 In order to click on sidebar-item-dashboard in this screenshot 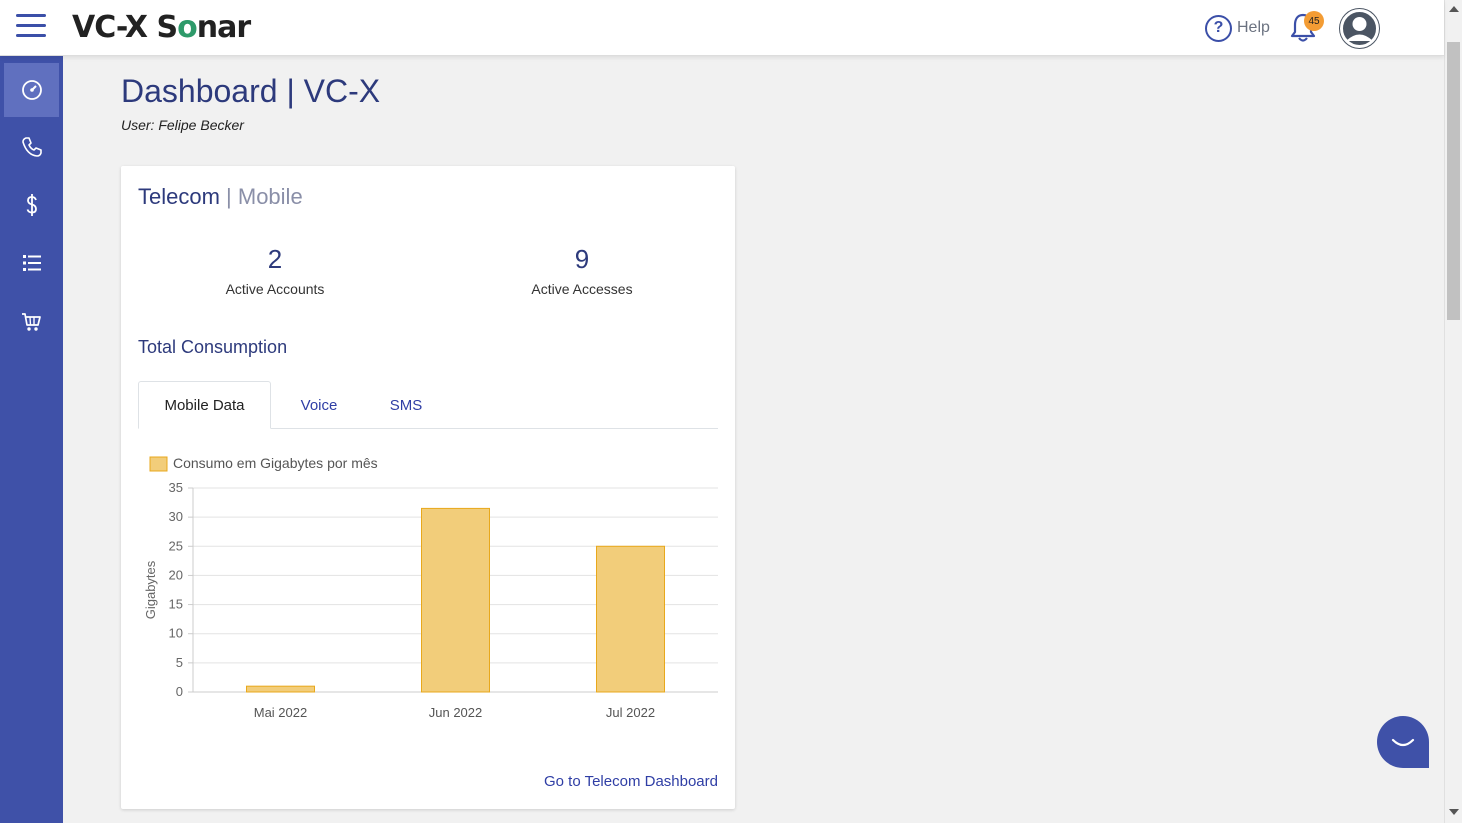, I will do `click(31, 90)`.